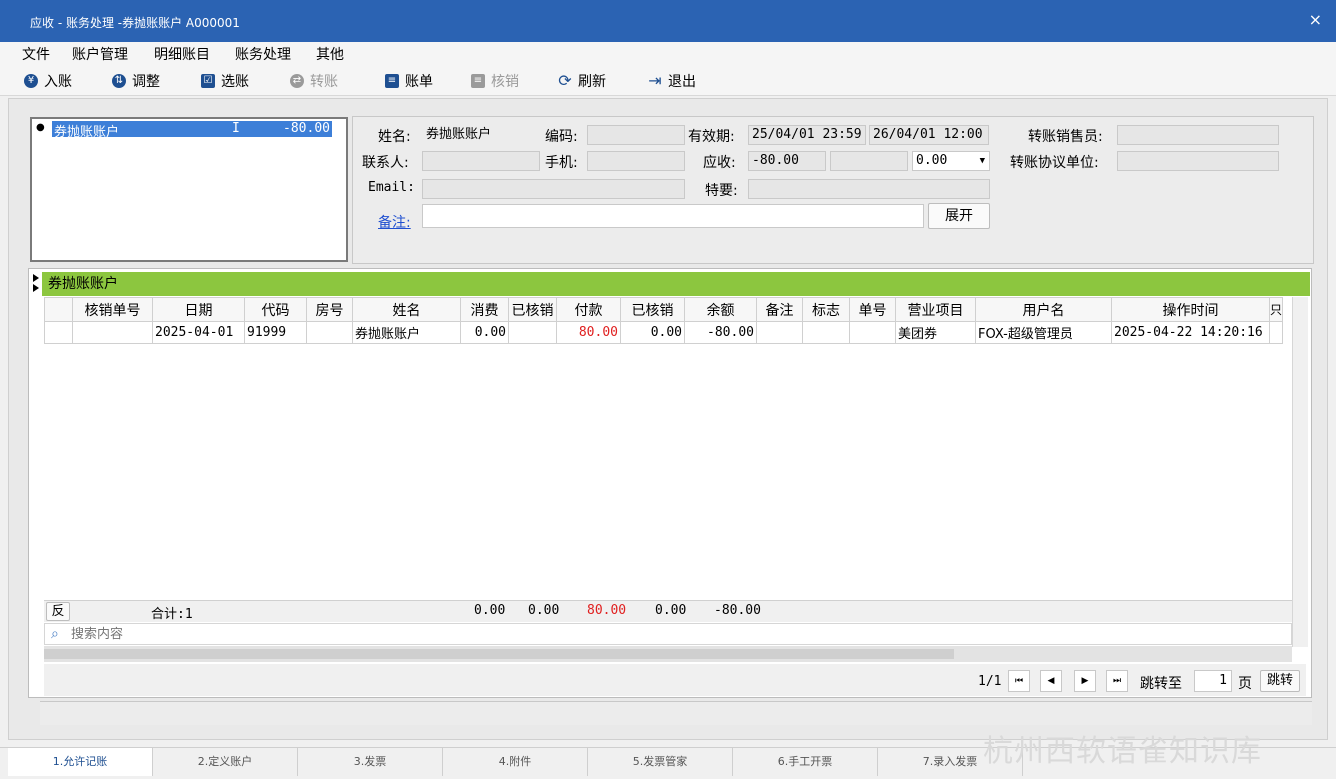  What do you see at coordinates (652, 332) in the screenshot?
I see `cell-written-off: 0.00` at bounding box center [652, 332].